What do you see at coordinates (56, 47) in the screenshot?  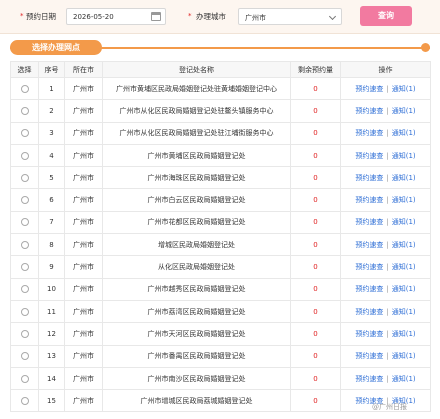 I see `section-title: 选择办理网点` at bounding box center [56, 47].